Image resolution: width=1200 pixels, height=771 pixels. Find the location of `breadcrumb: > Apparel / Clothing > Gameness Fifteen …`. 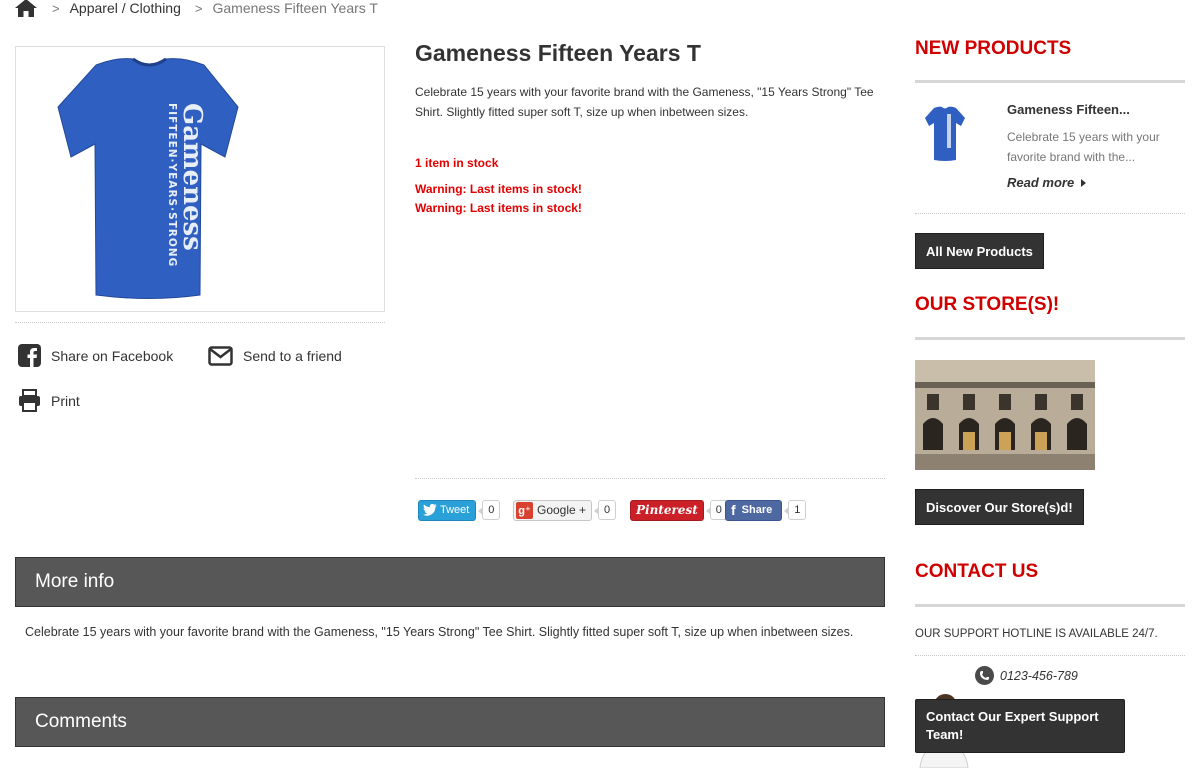

breadcrumb: > Apparel / Clothing > Gameness Fifteen … is located at coordinates (196, 9).